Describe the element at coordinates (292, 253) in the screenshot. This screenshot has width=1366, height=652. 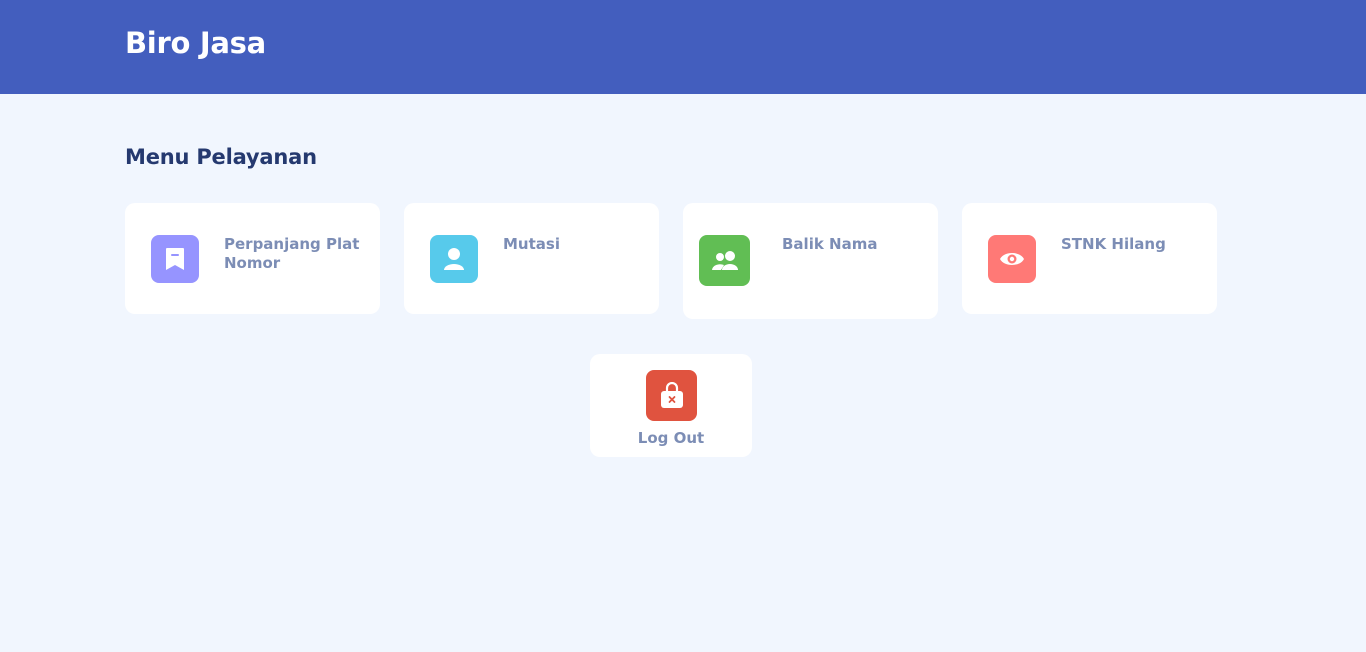
I see `menu-card-label: Perpanjang Plat Nomor` at that location.